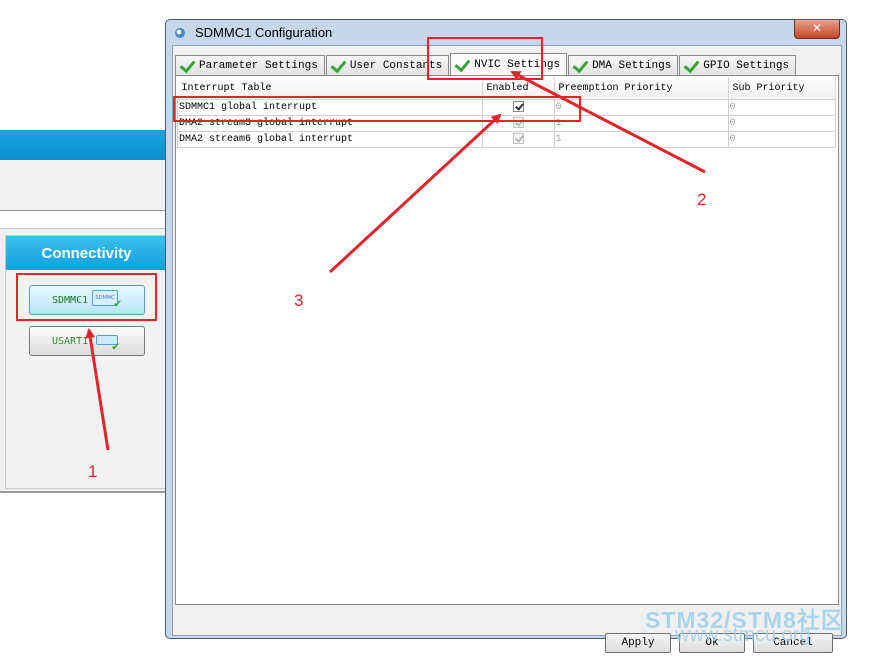 Image resolution: width=883 pixels, height=661 pixels. I want to click on annotation-step-1: 1, so click(93, 471).